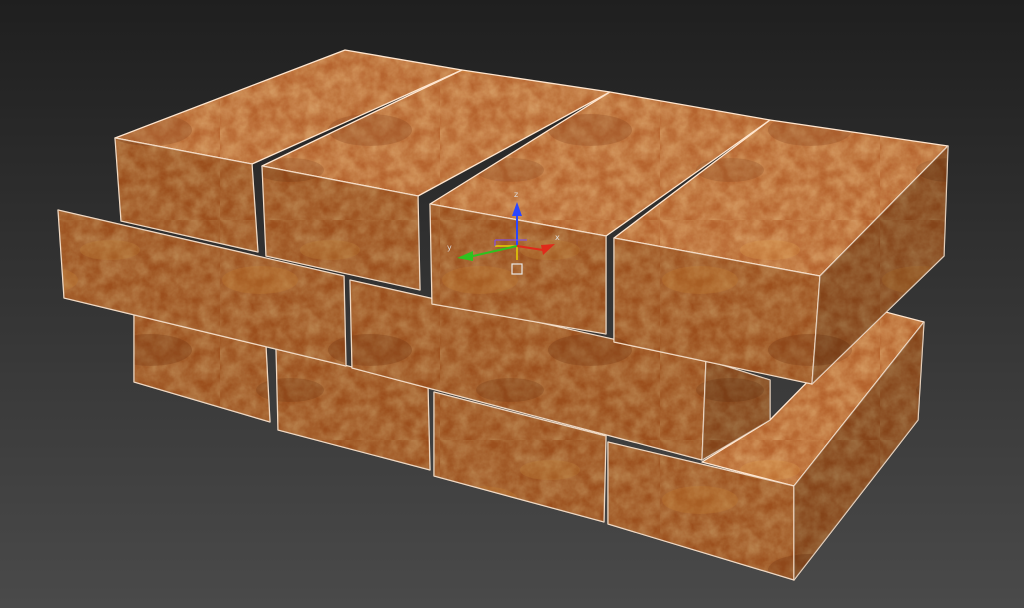  I want to click on gizmo-y-label: y, so click(449, 247).